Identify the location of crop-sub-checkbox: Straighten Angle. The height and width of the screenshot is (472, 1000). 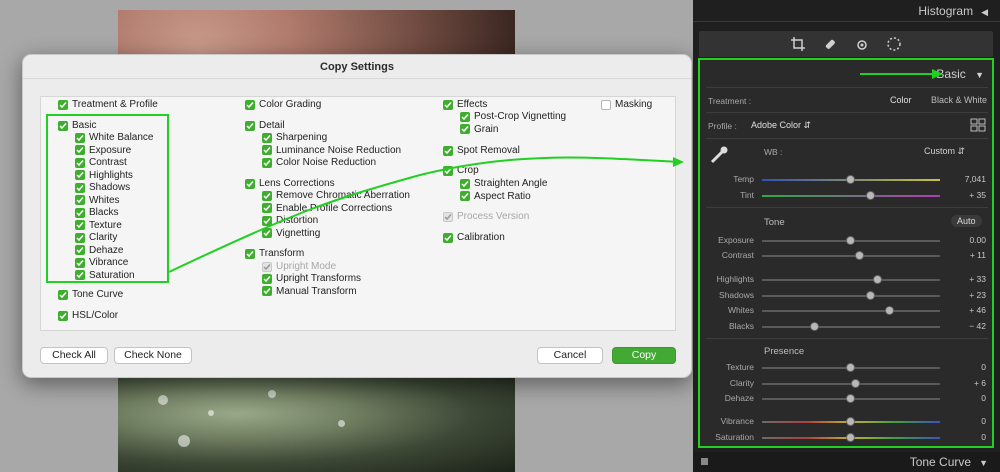
(503, 183).